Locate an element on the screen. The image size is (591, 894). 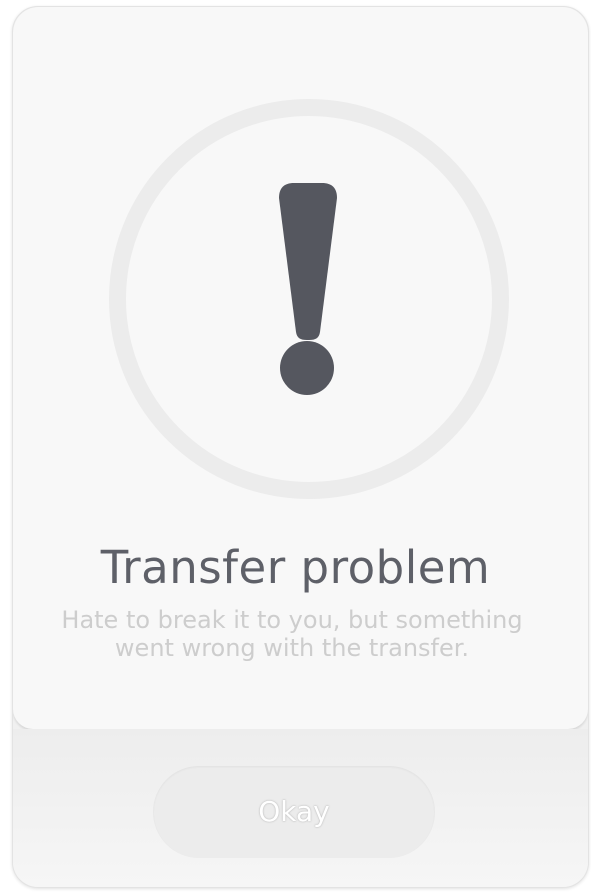
okay-button: Okay is located at coordinates (294, 812).